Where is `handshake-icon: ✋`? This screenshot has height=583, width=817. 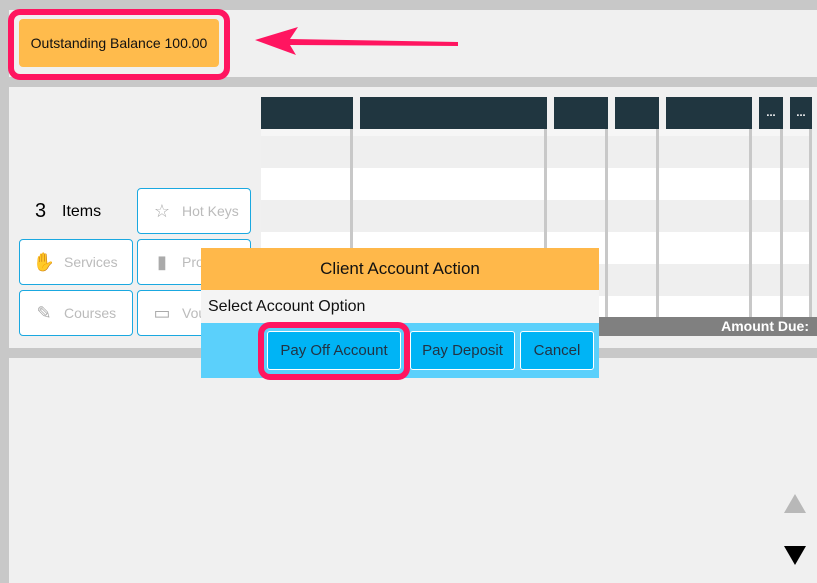 handshake-icon: ✋ is located at coordinates (44, 261).